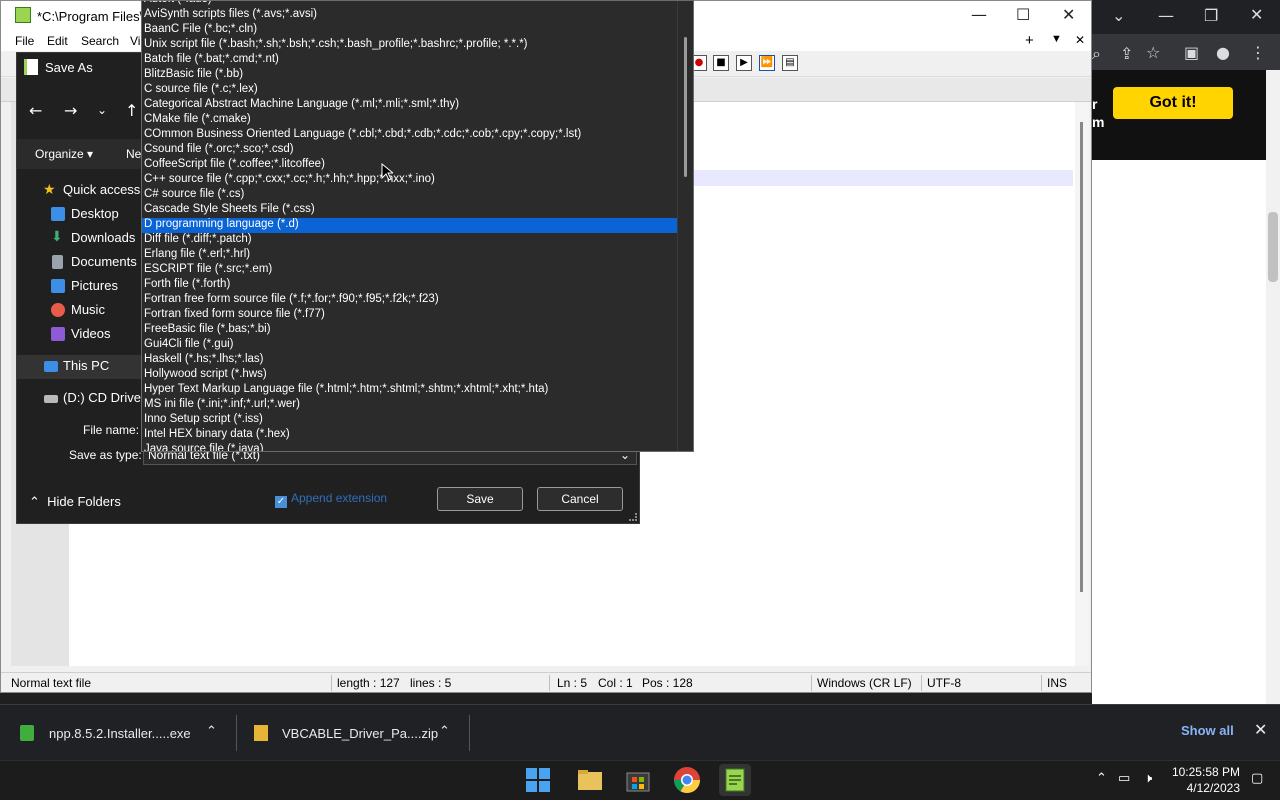  What do you see at coordinates (82, 287) in the screenshot?
I see `sidebar-item-pictures: Pictures` at bounding box center [82, 287].